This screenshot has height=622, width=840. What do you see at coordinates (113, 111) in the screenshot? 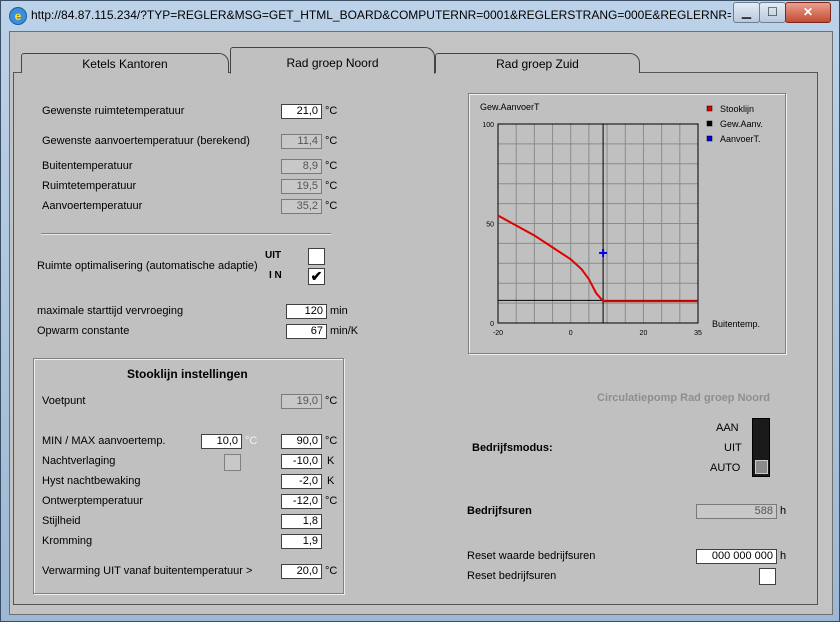
I see `gewenste-ruimtetemp-label: Gewenste ruimtetemperatuur` at bounding box center [113, 111].